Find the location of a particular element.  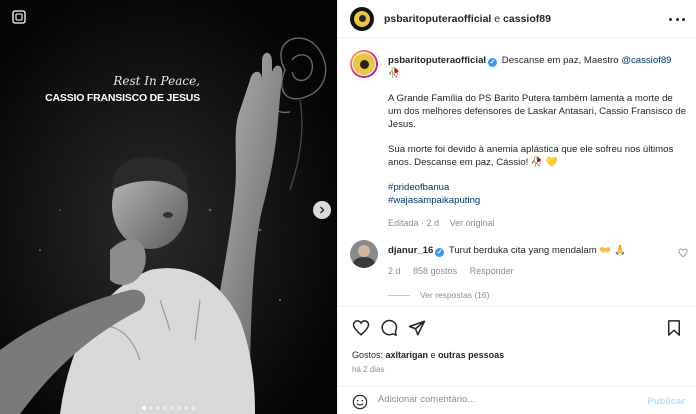

comment-likes: 858 gostos is located at coordinates (435, 271).